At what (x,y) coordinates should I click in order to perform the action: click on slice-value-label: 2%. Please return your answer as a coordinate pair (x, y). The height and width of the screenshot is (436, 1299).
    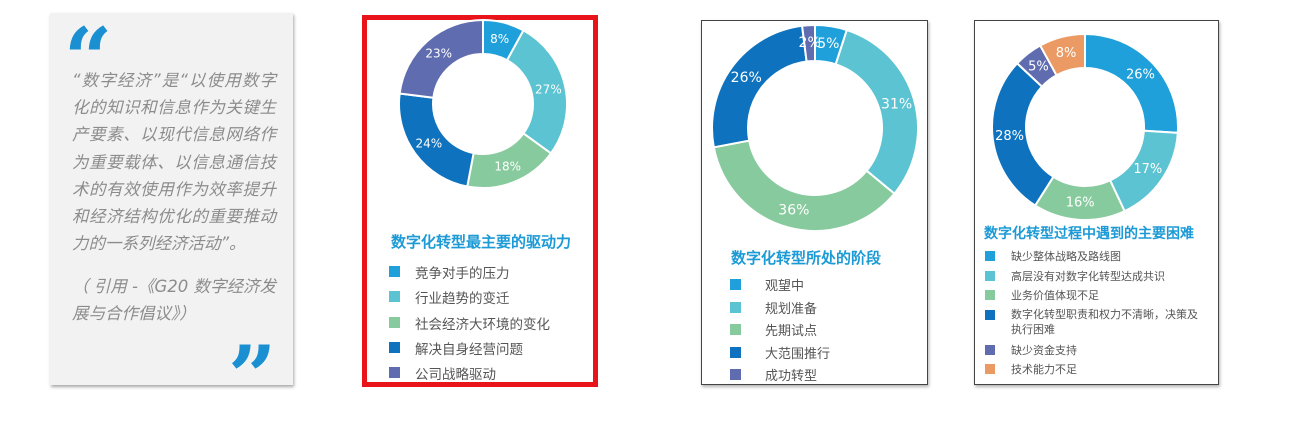
    Looking at the image, I should click on (810, 43).